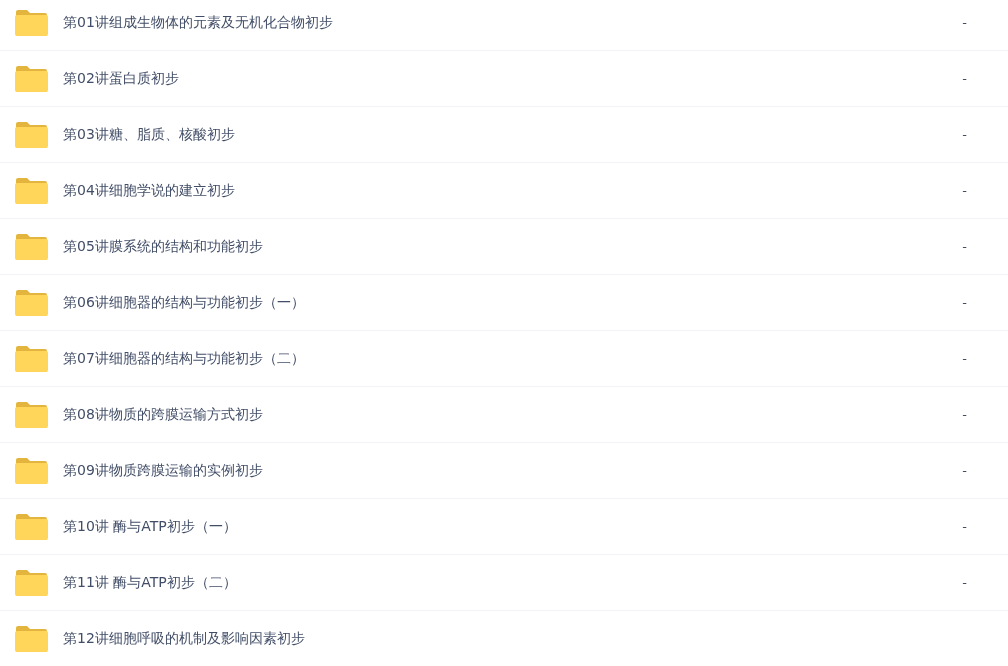  Describe the element at coordinates (535, 638) in the screenshot. I see `folder-name: 第12讲细胞呼吸的机制及影响因素初步` at that location.